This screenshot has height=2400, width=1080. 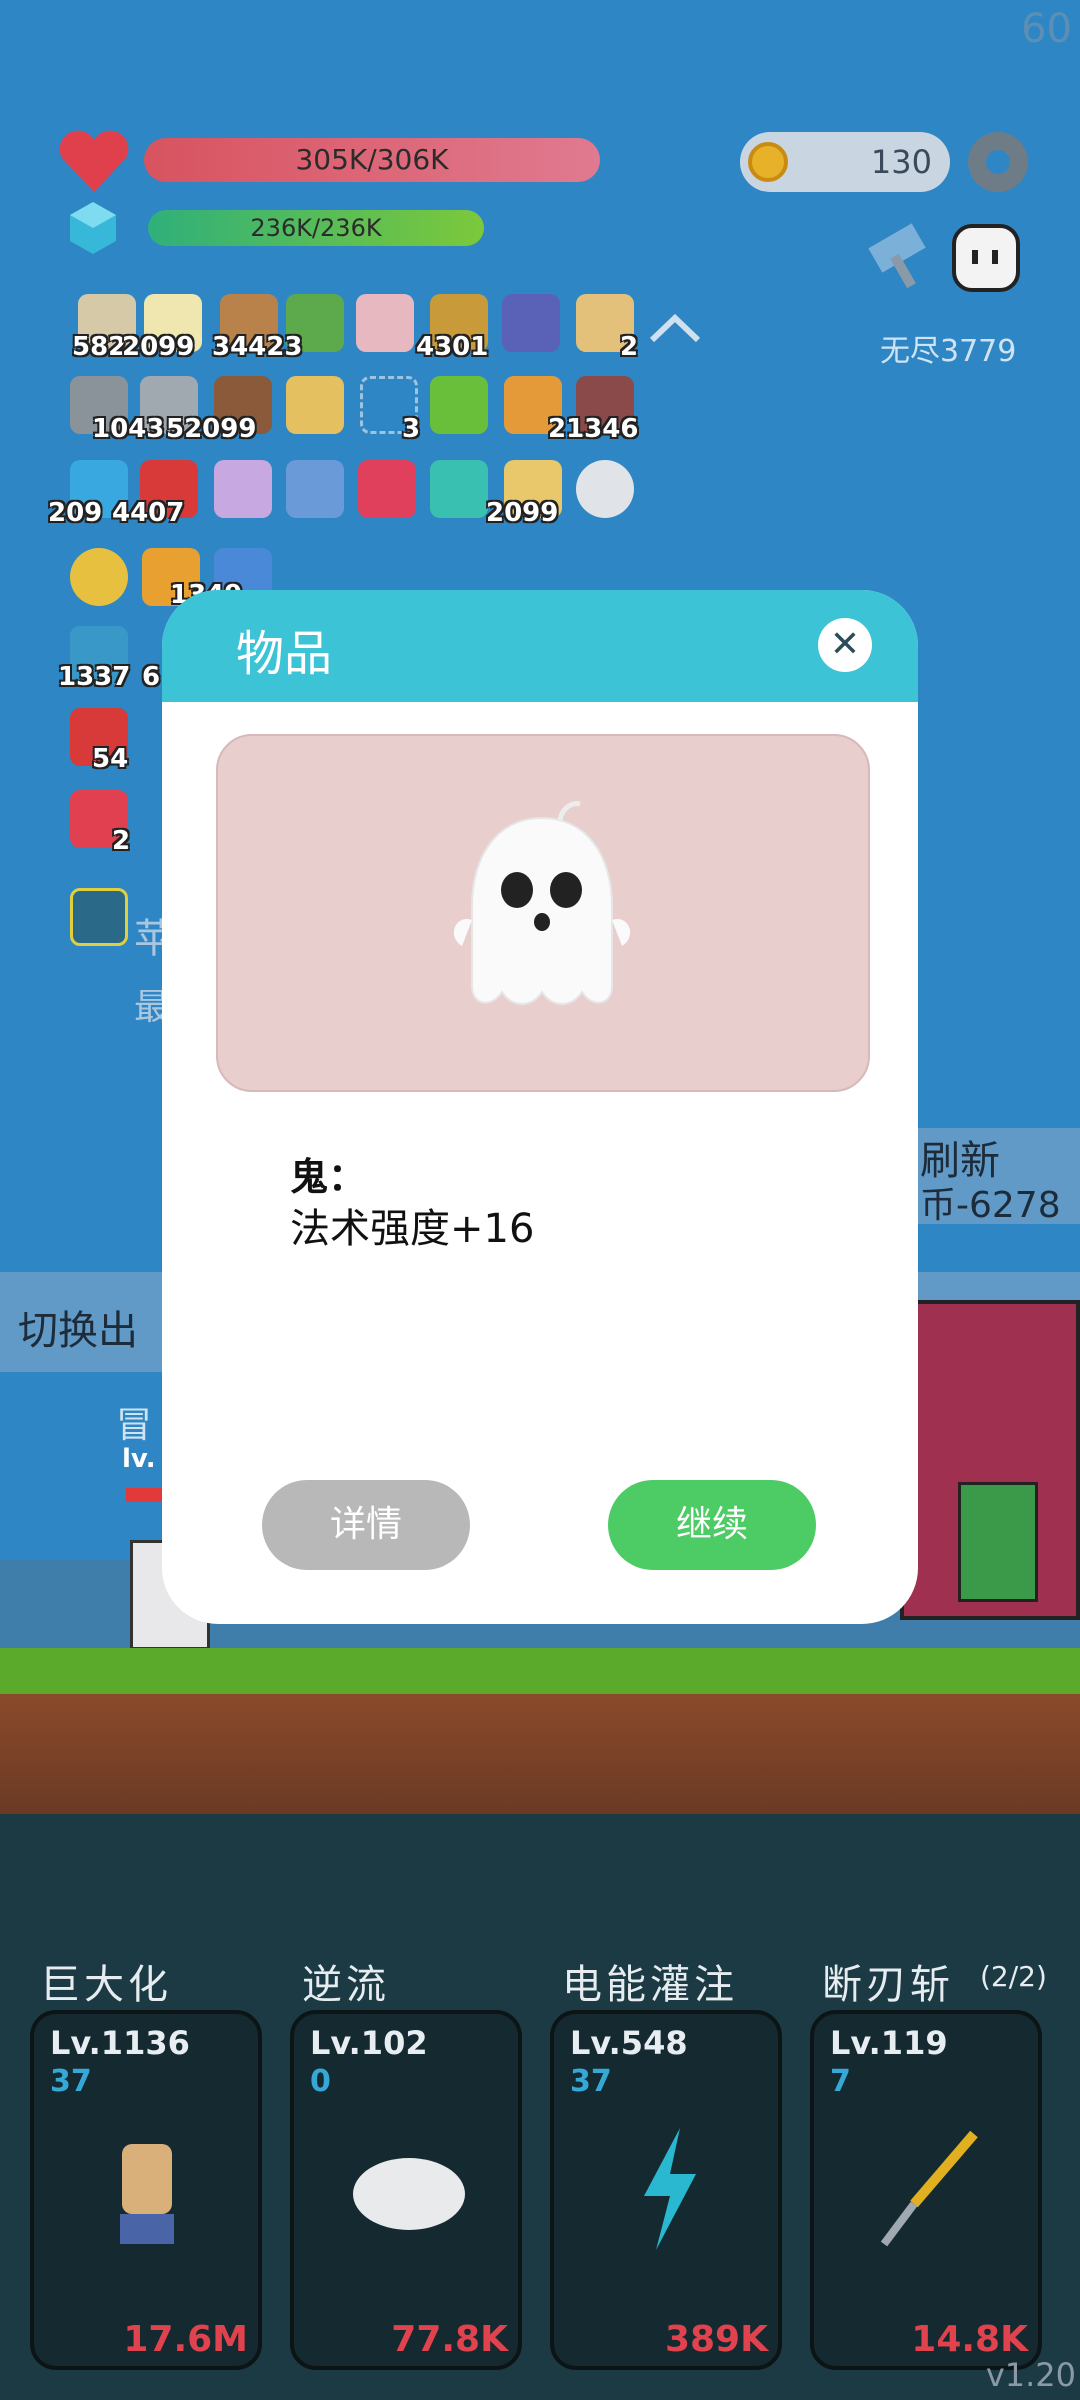 I want to click on collapse-chevron-up-icon, so click(x=675, y=328).